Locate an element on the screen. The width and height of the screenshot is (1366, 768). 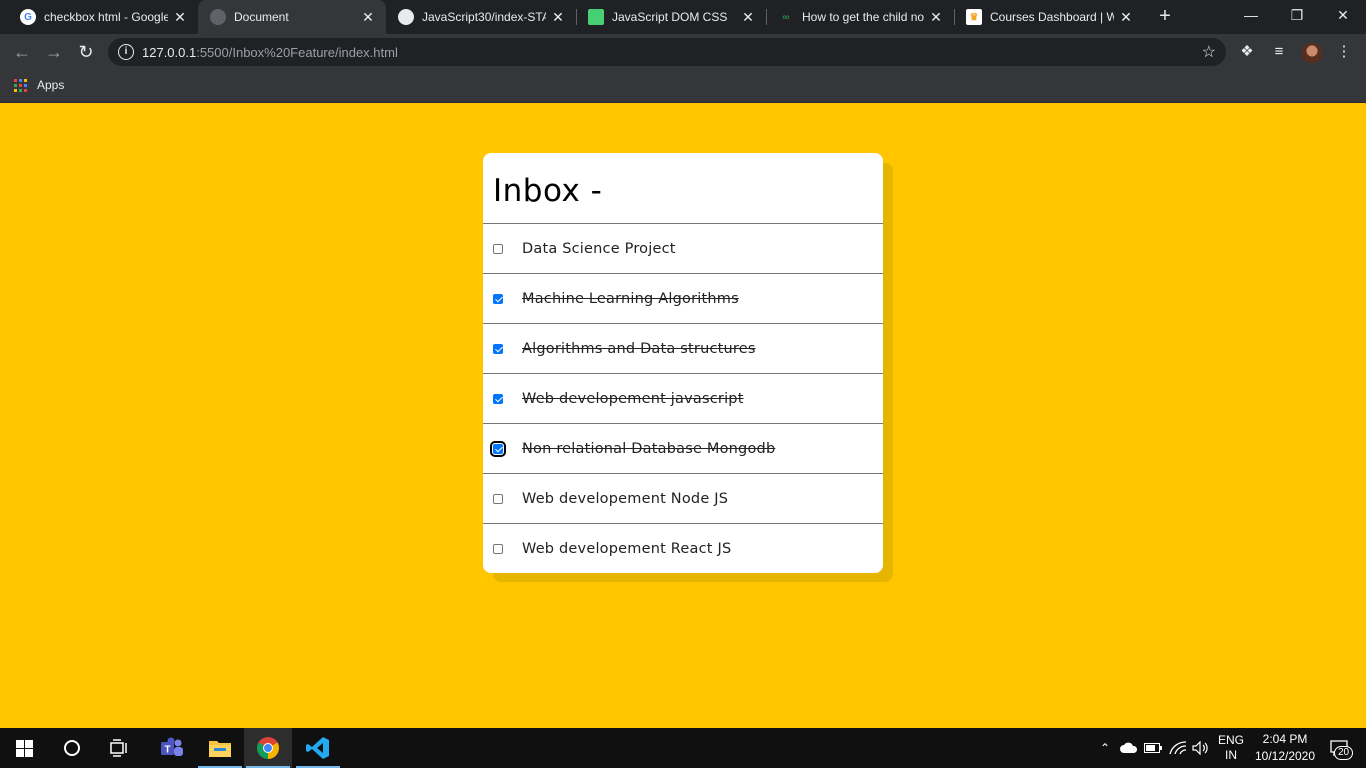
tab-title: checkbox html - Google is located at coordinates (106, 17).